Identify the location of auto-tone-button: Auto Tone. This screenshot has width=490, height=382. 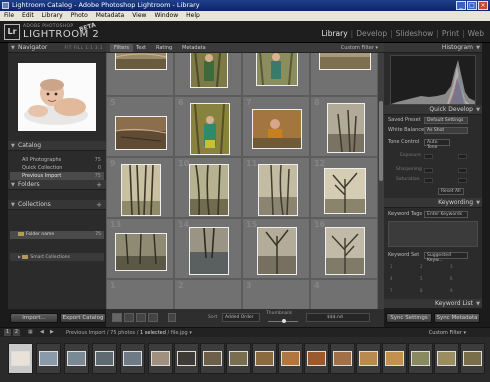
(437, 144).